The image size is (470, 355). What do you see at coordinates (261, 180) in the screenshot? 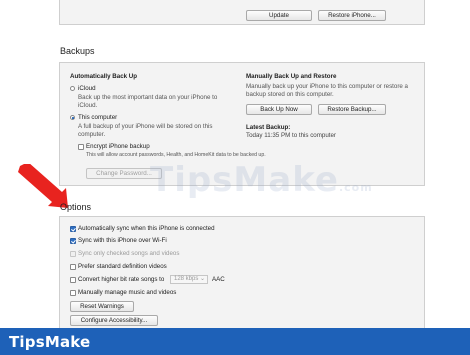
I see `tipsmake-watermark: TipsMake.com` at bounding box center [261, 180].